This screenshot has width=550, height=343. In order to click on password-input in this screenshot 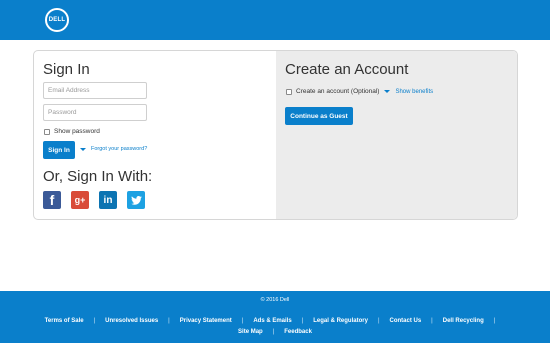, I will do `click(95, 112)`.